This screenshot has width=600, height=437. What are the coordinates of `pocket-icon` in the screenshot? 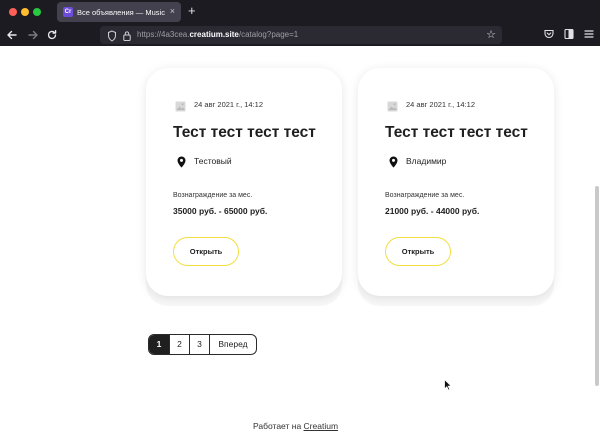 It's located at (549, 35).